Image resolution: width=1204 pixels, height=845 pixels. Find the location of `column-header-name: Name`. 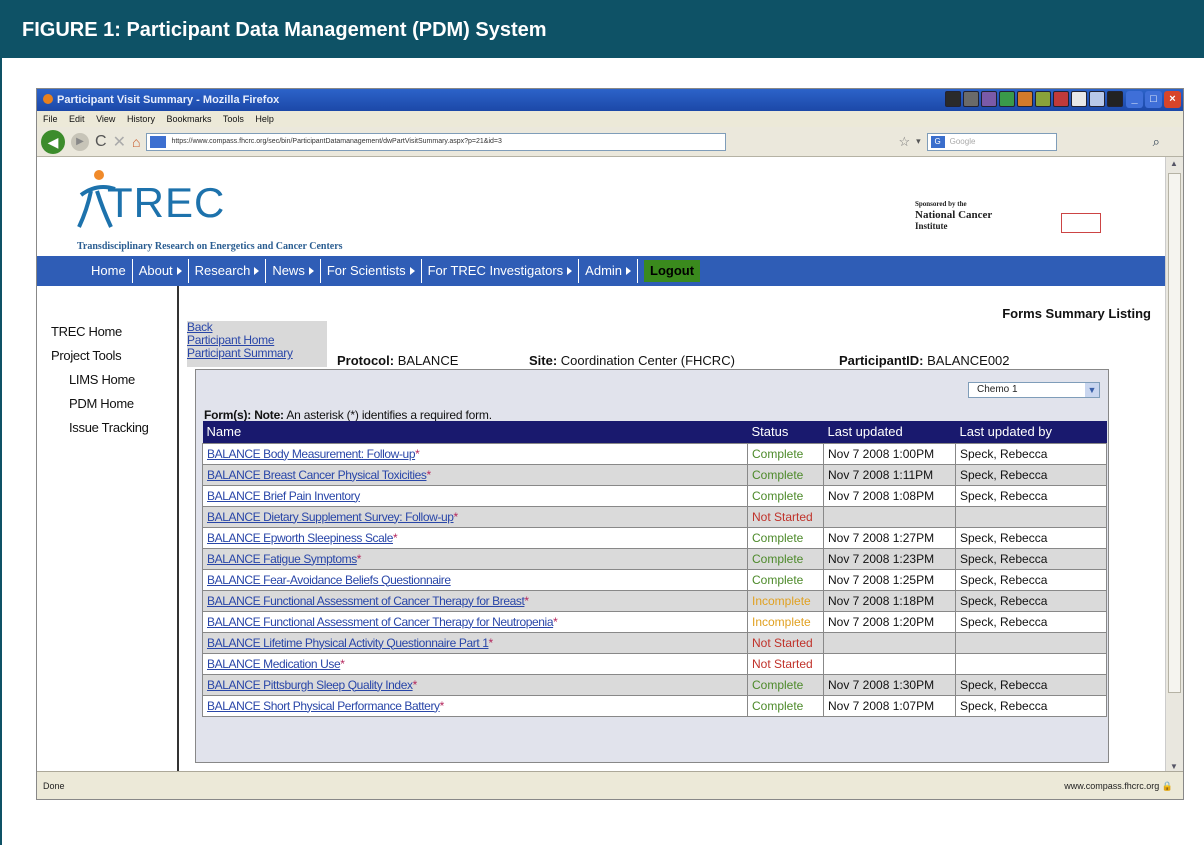

column-header-name: Name is located at coordinates (475, 432).